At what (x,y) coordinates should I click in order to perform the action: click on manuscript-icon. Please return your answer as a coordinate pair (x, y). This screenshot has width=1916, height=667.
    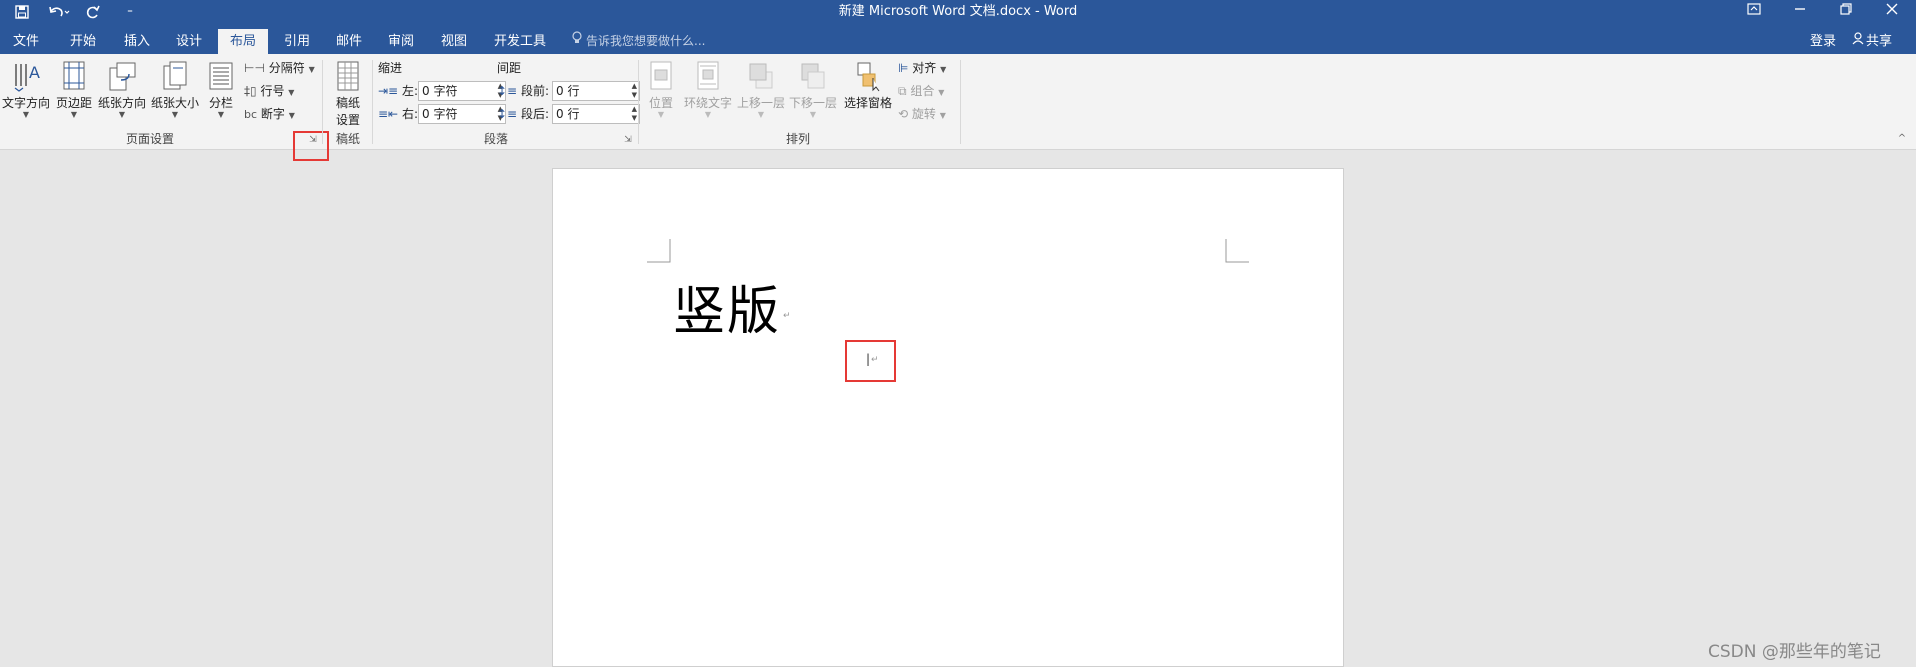
    Looking at the image, I should click on (348, 76).